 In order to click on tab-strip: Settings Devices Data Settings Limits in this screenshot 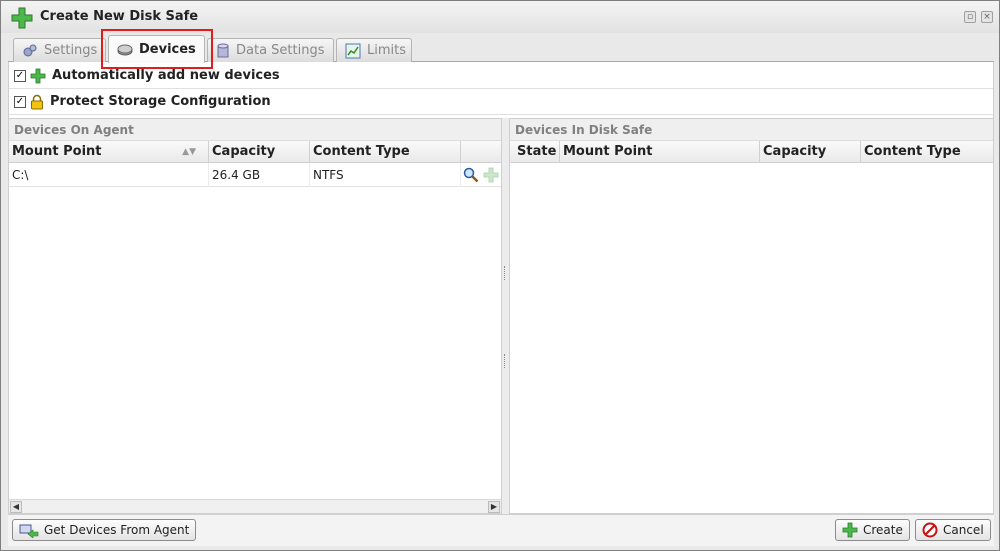, I will do `click(501, 49)`.